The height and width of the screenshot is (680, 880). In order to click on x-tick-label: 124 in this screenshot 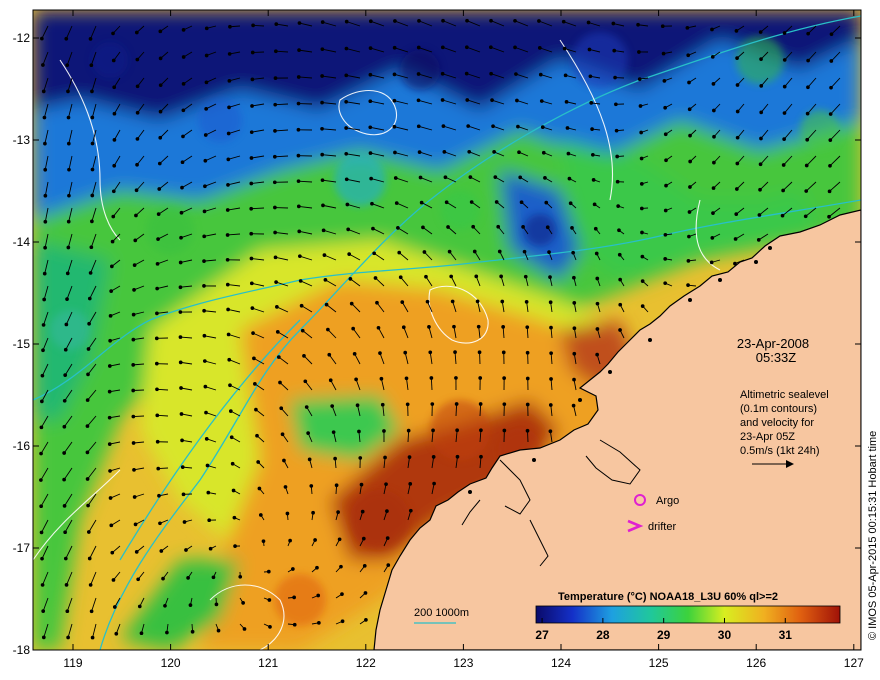, I will do `click(561, 663)`.